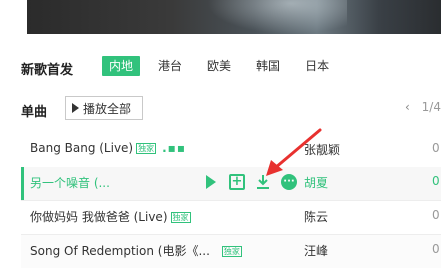  What do you see at coordinates (99, 217) in the screenshot?
I see `song-title: 你做妈妈 我做爸爸 (Live)` at bounding box center [99, 217].